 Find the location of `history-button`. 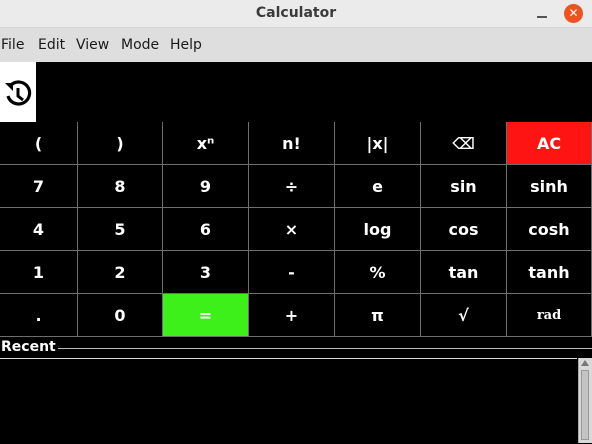

history-button is located at coordinates (18, 92).